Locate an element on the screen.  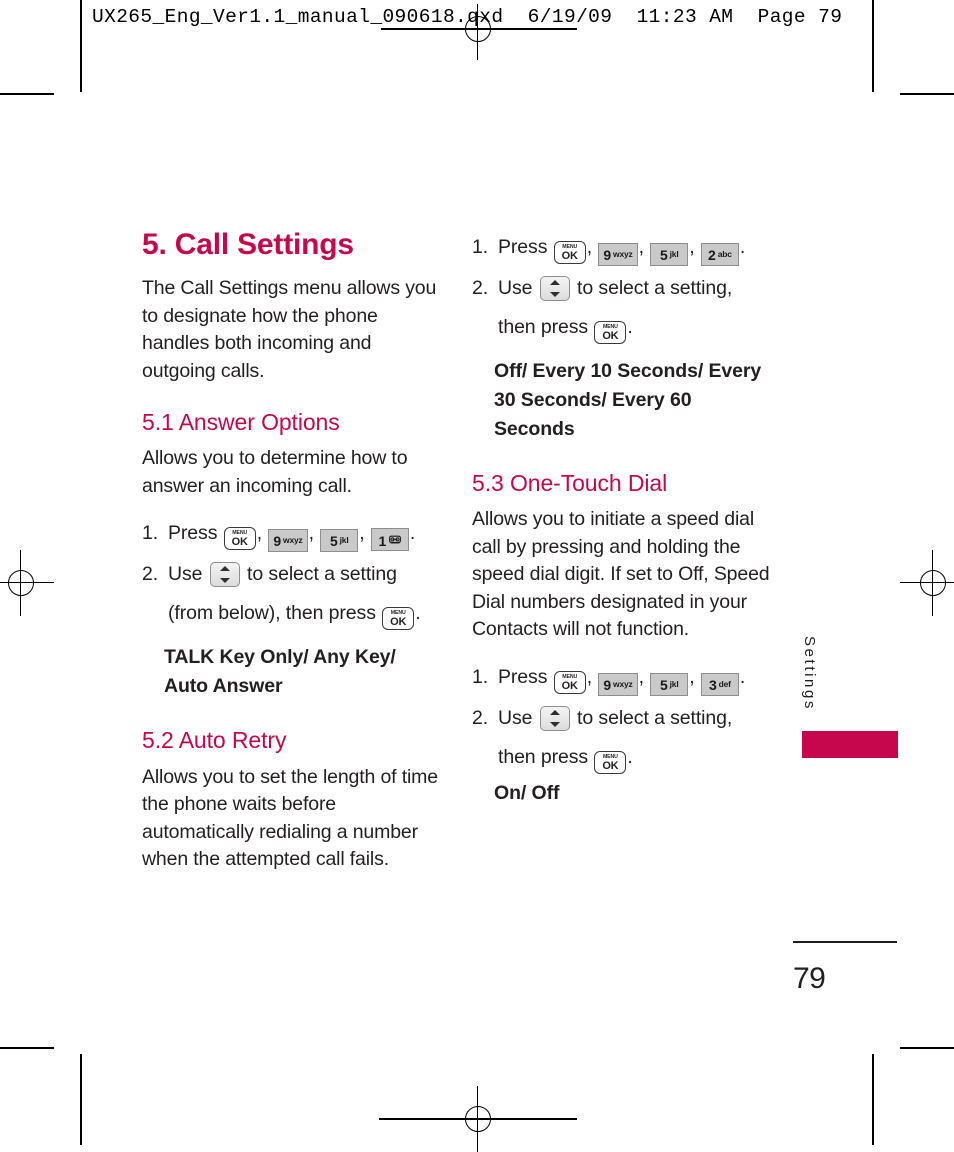
side-tab-label: Settings is located at coordinates (809, 673).